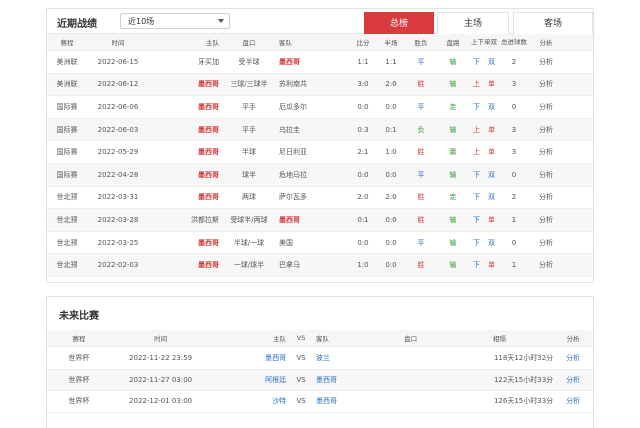 Image resolution: width=640 pixels, height=428 pixels. Describe the element at coordinates (473, 23) in the screenshot. I see `tab-home: 主场` at that location.